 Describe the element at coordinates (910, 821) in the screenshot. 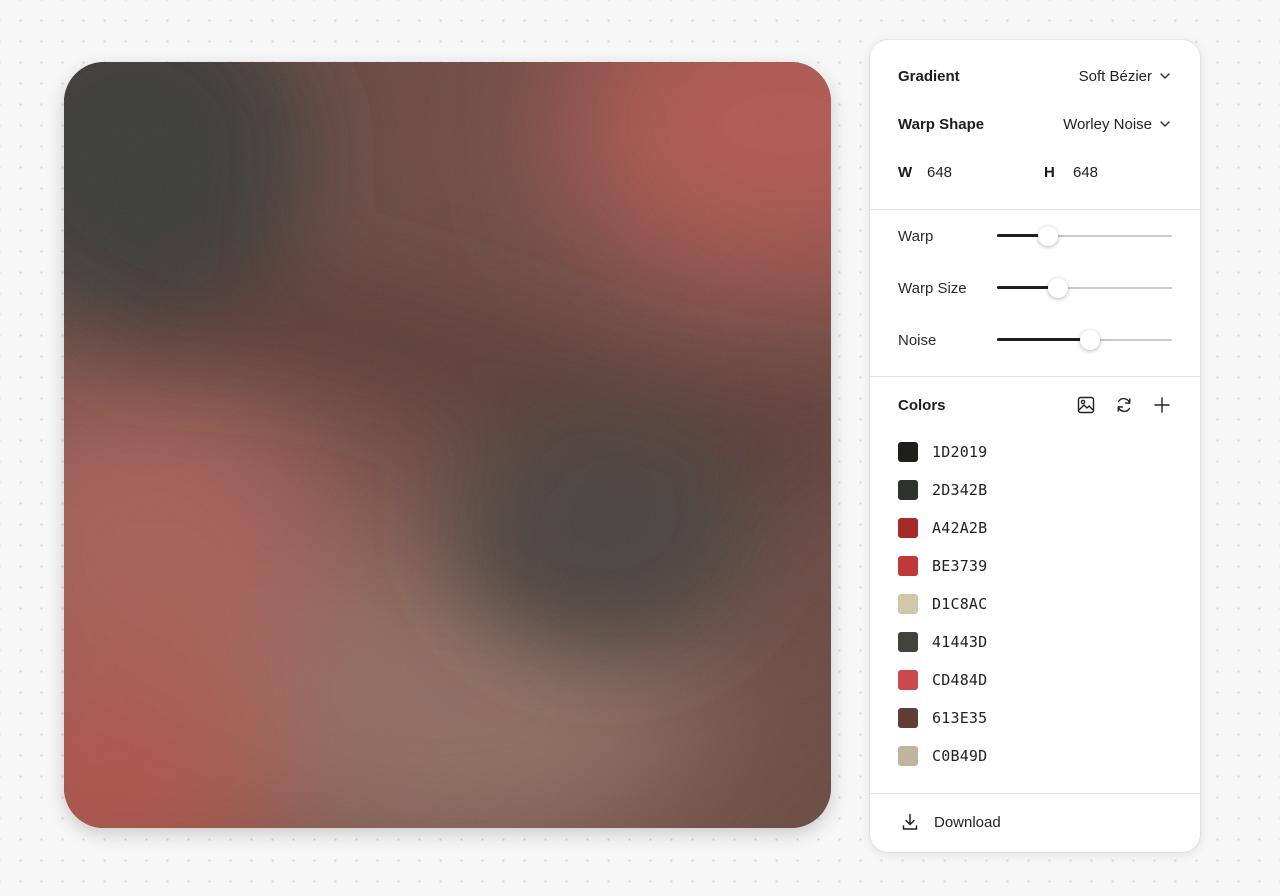

I see `download-icon` at that location.